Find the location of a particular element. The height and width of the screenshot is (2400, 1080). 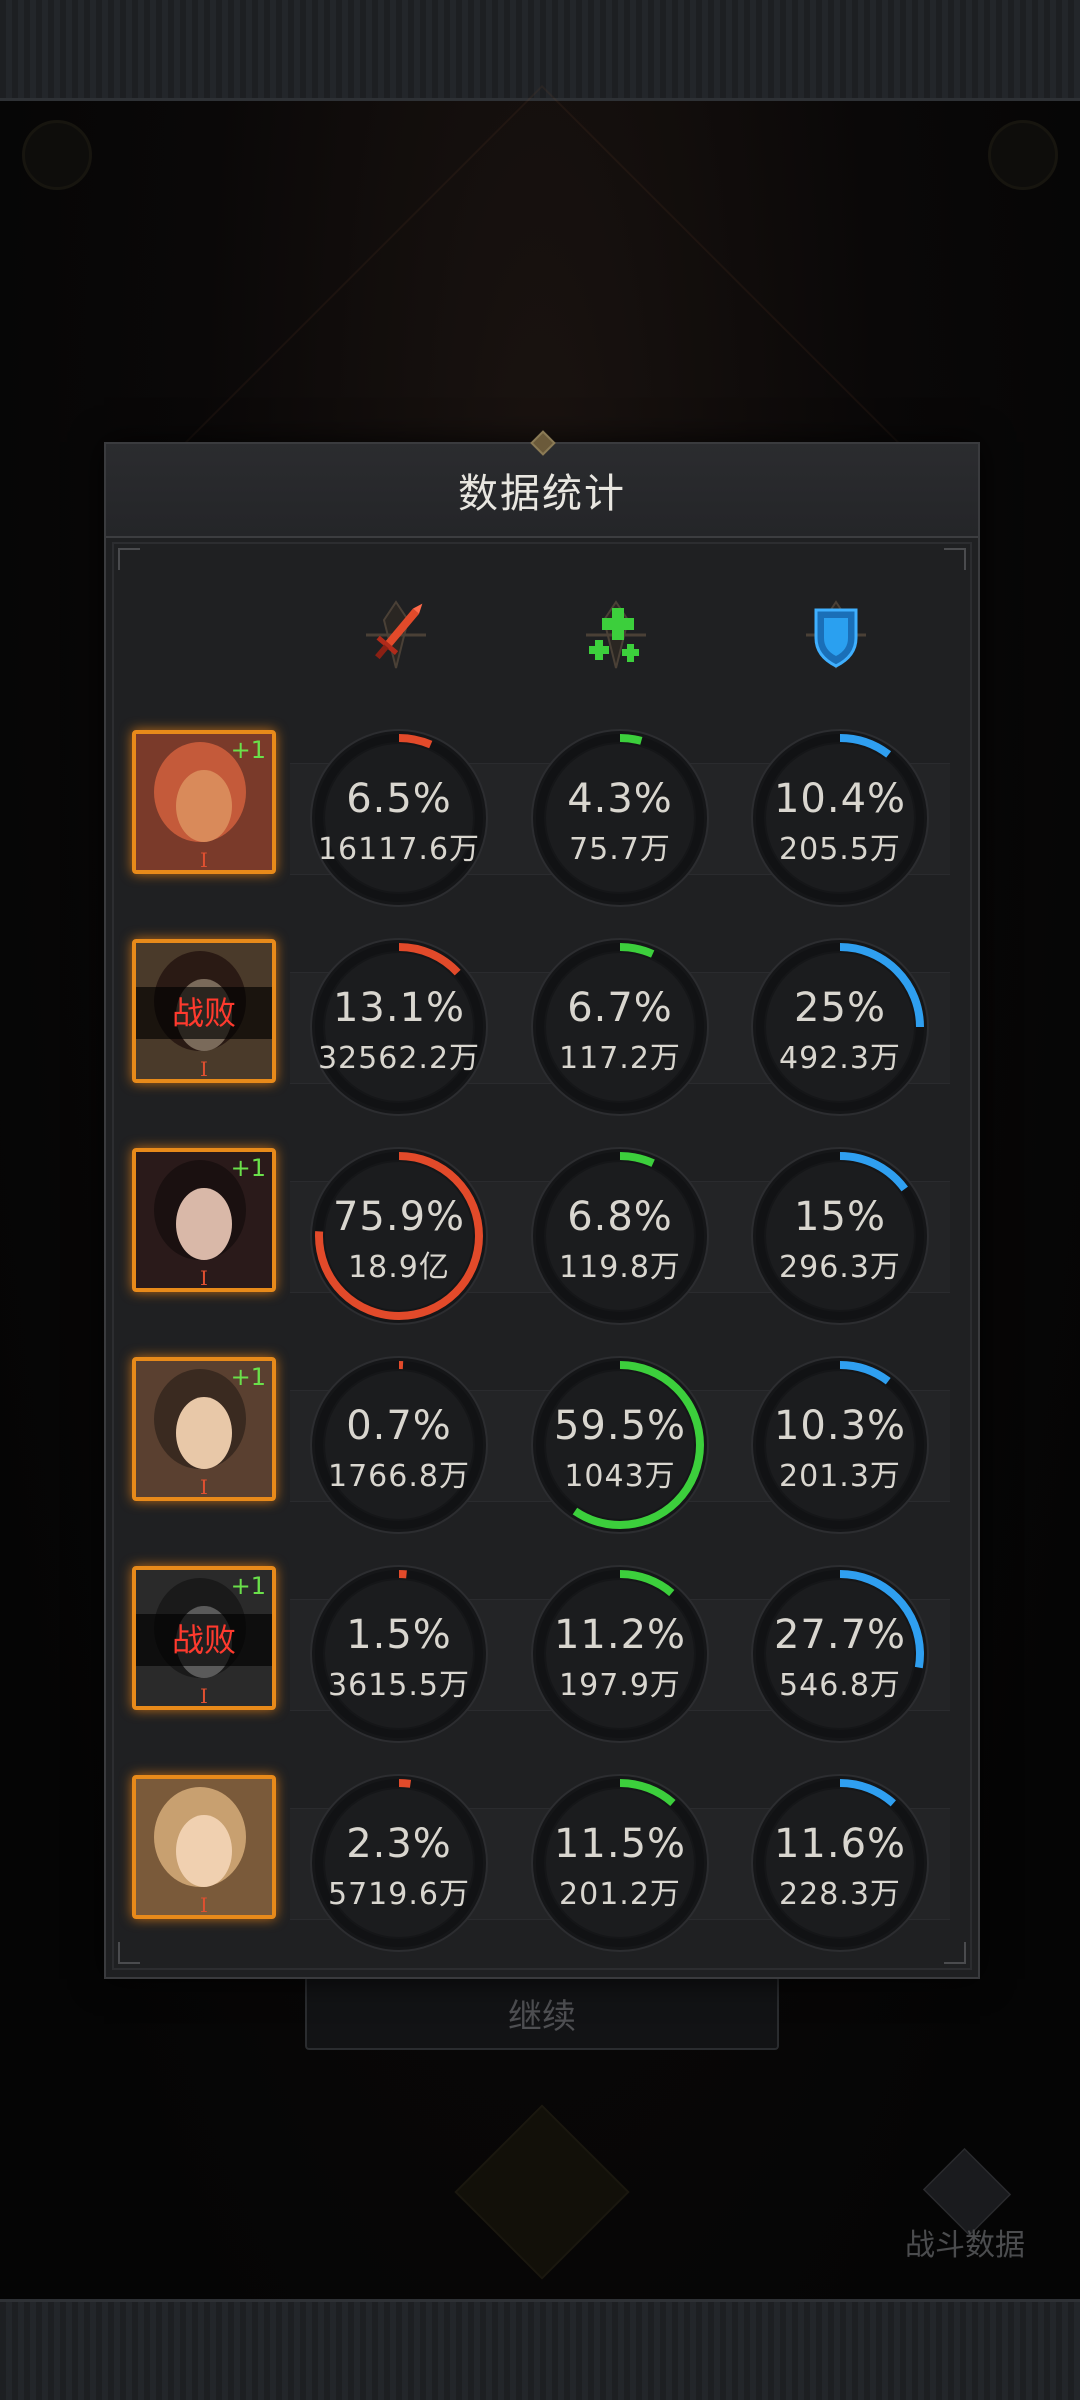

damage-stat-ring: 13.1% 32562.2万 is located at coordinates (399, 1027).